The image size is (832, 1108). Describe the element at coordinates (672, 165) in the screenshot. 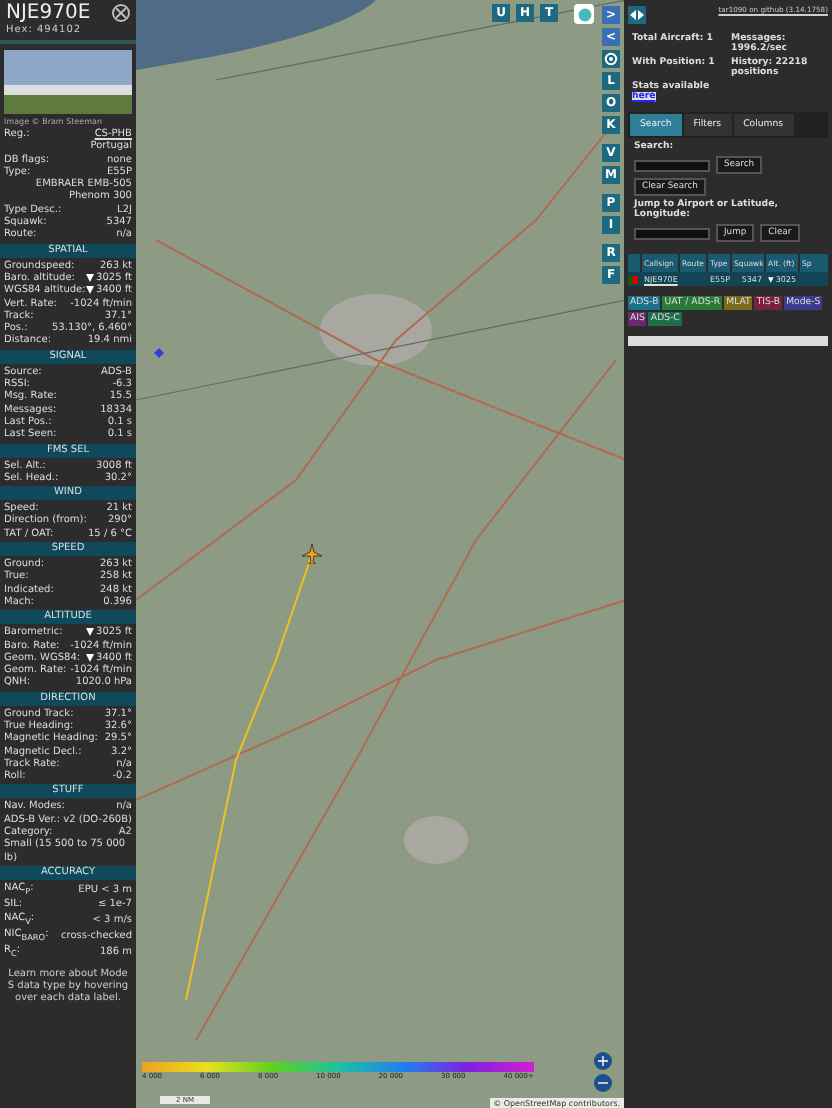

I see `search-field` at that location.